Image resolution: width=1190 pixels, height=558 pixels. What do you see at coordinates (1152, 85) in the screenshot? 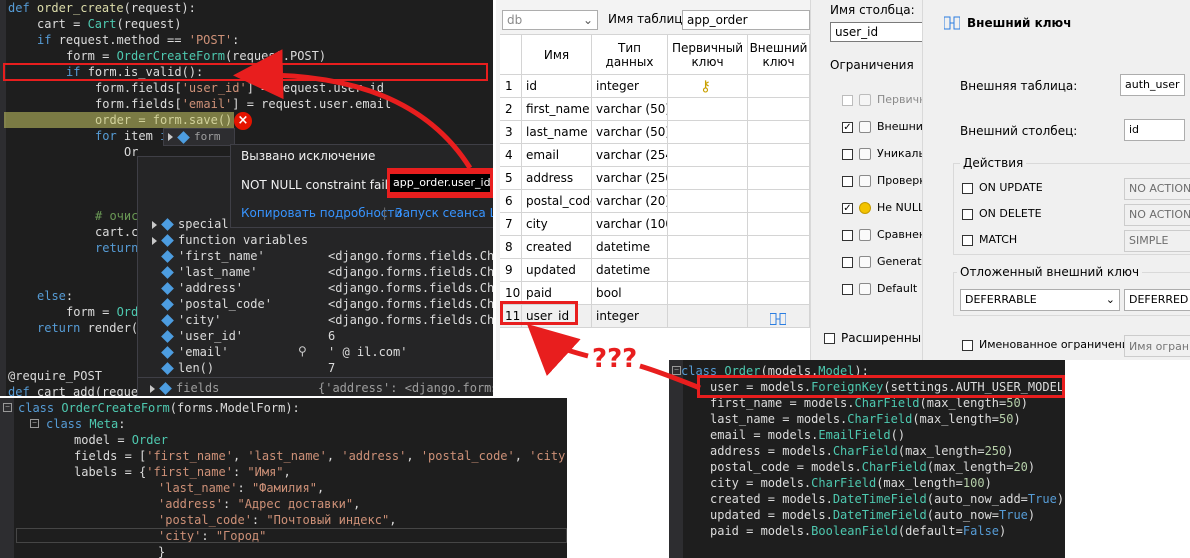
I see `foreign-table-select: auth_user` at bounding box center [1152, 85].